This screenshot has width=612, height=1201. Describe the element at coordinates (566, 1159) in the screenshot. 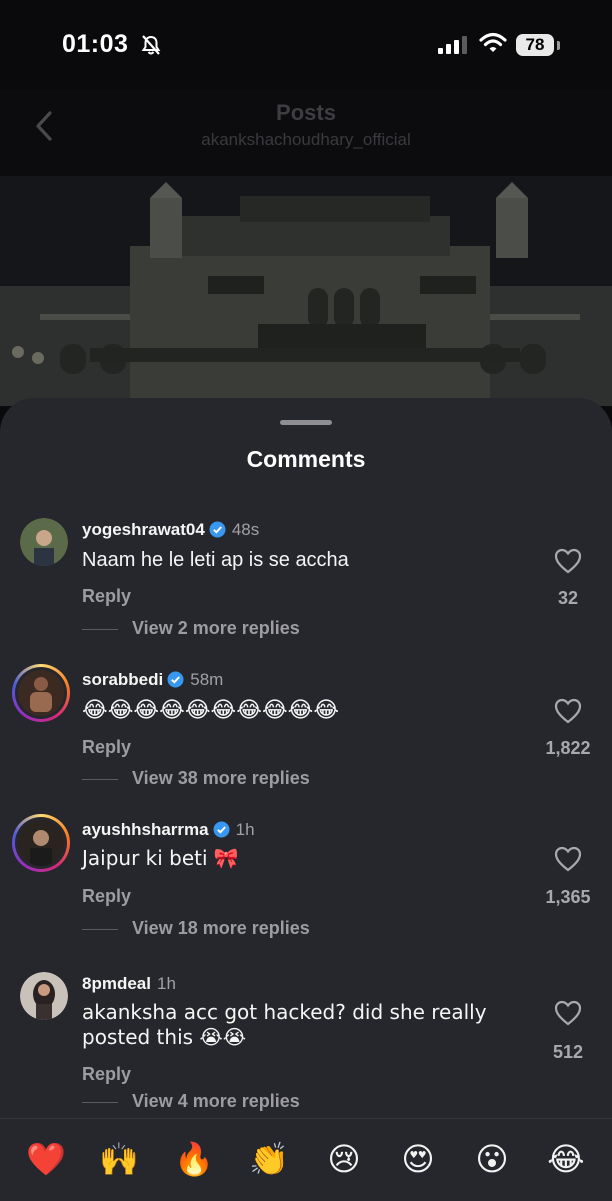

I see `reaction-laughing: 😂` at that location.